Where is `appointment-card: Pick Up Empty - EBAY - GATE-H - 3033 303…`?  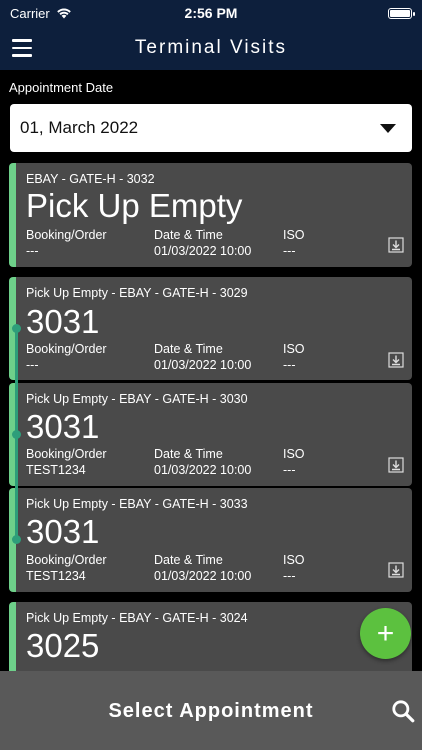 appointment-card: Pick Up Empty - EBAY - GATE-H - 3033 303… is located at coordinates (210, 540).